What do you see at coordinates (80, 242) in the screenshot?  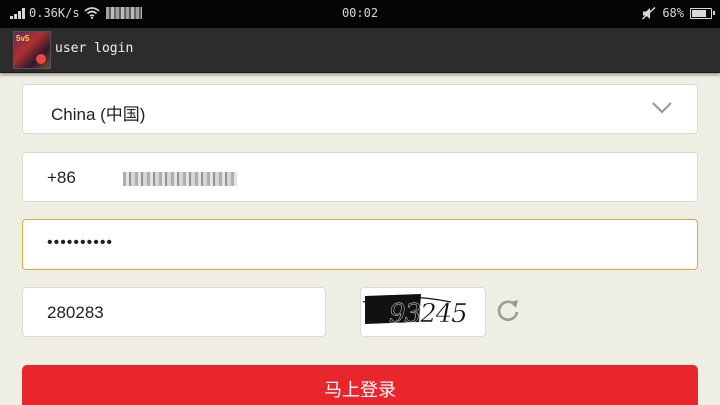 I see `password-value: ••••••••••` at bounding box center [80, 242].